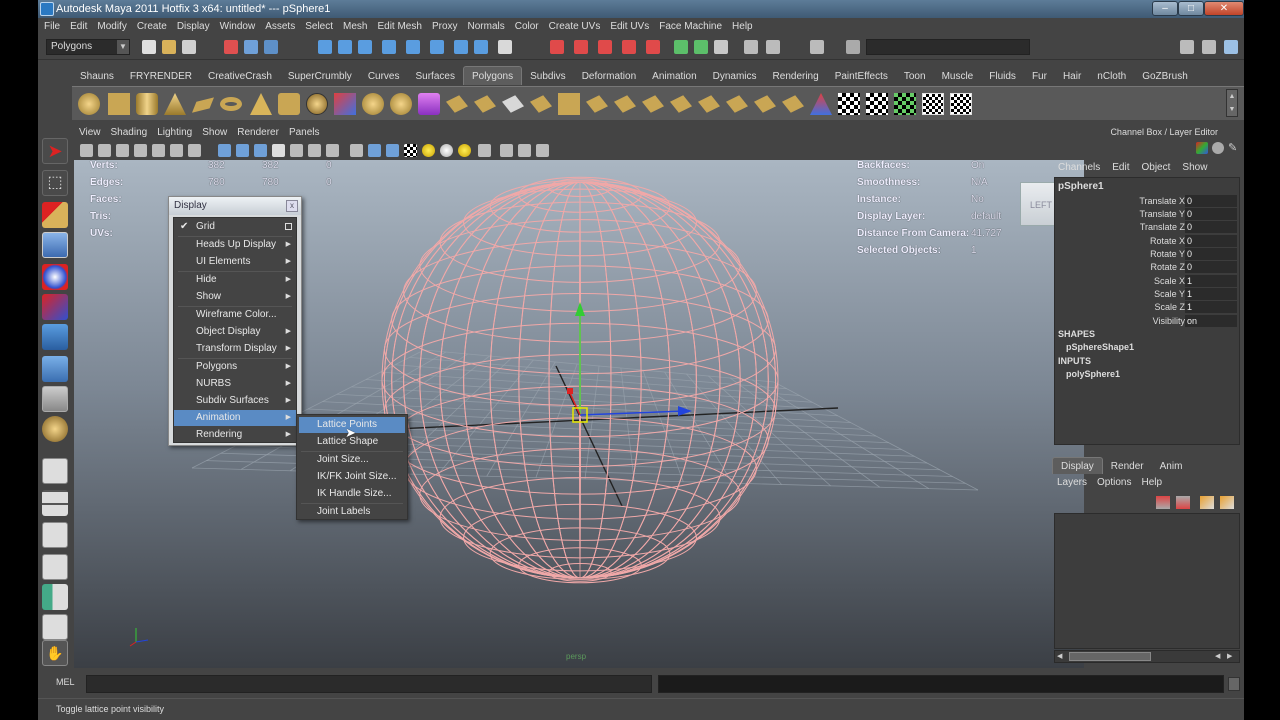 This screenshot has width=1280, height=720. Describe the element at coordinates (1147, 281) in the screenshot. I see `attr-scale-x: Scale X1` at that location.